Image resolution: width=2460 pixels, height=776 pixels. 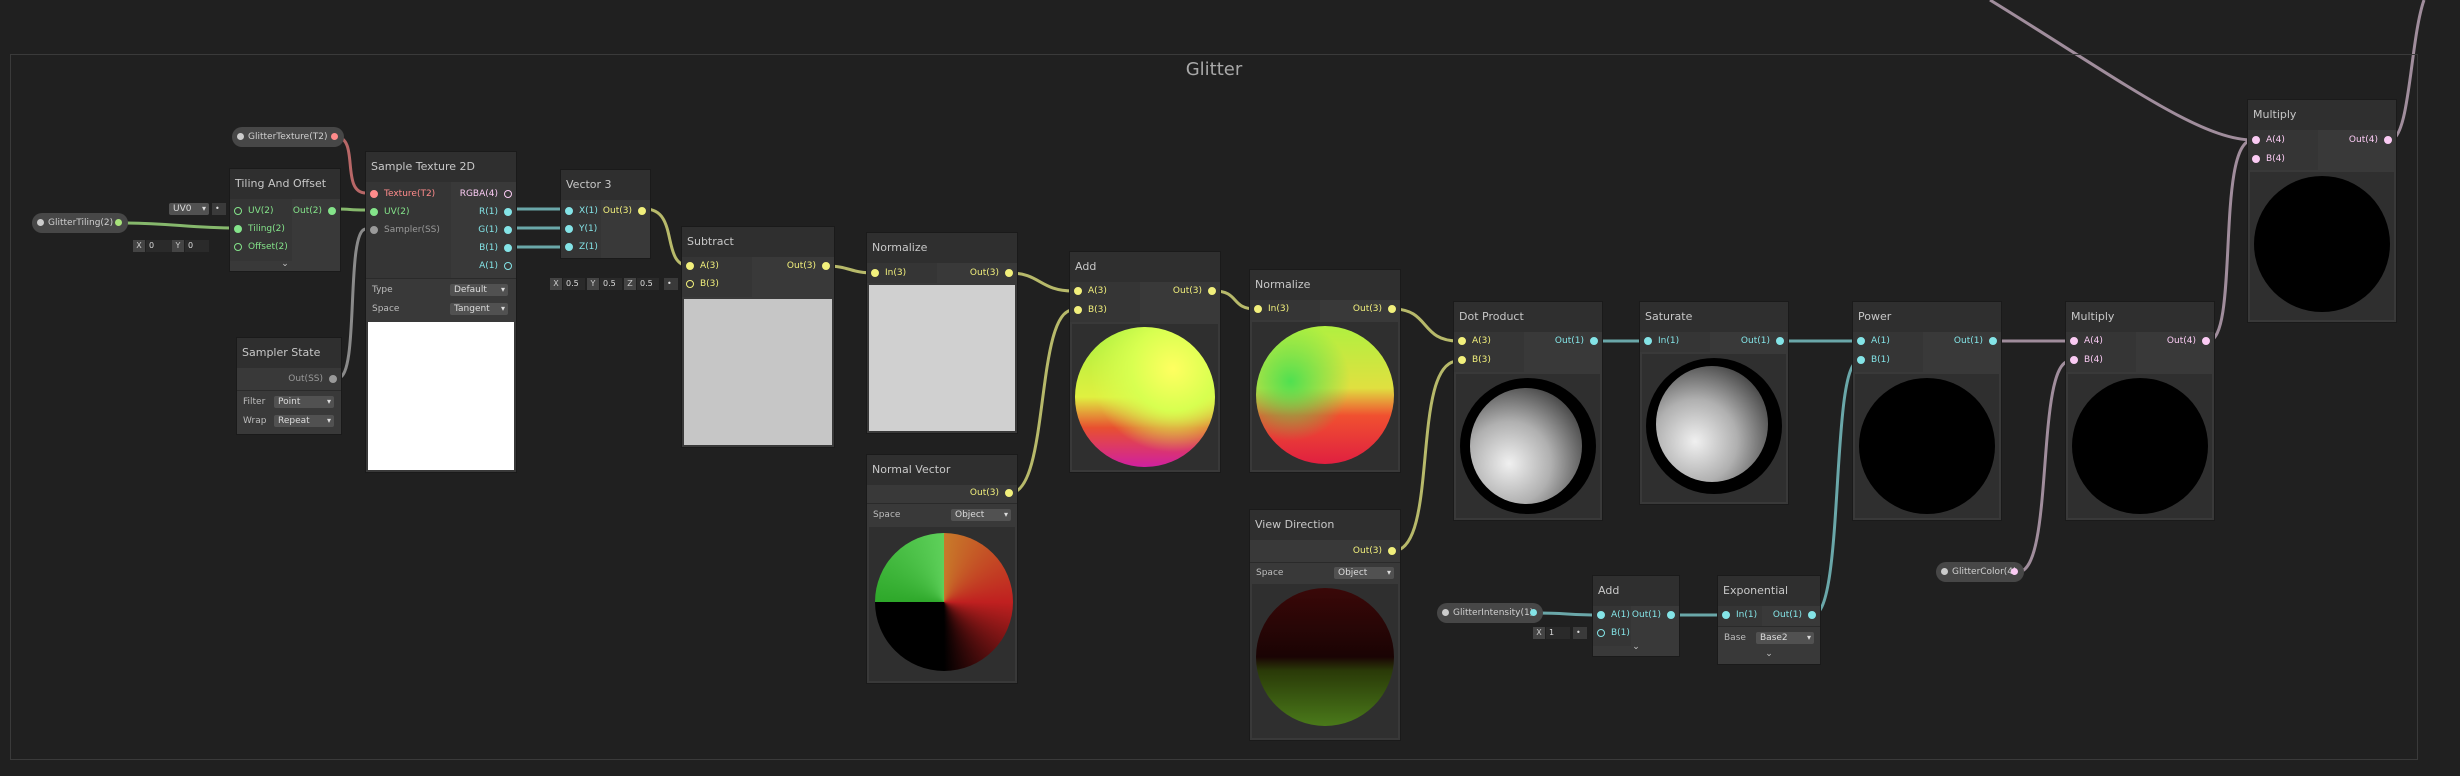 What do you see at coordinates (479, 309) in the screenshot?
I see `space-dropdown: Tangent ▾` at bounding box center [479, 309].